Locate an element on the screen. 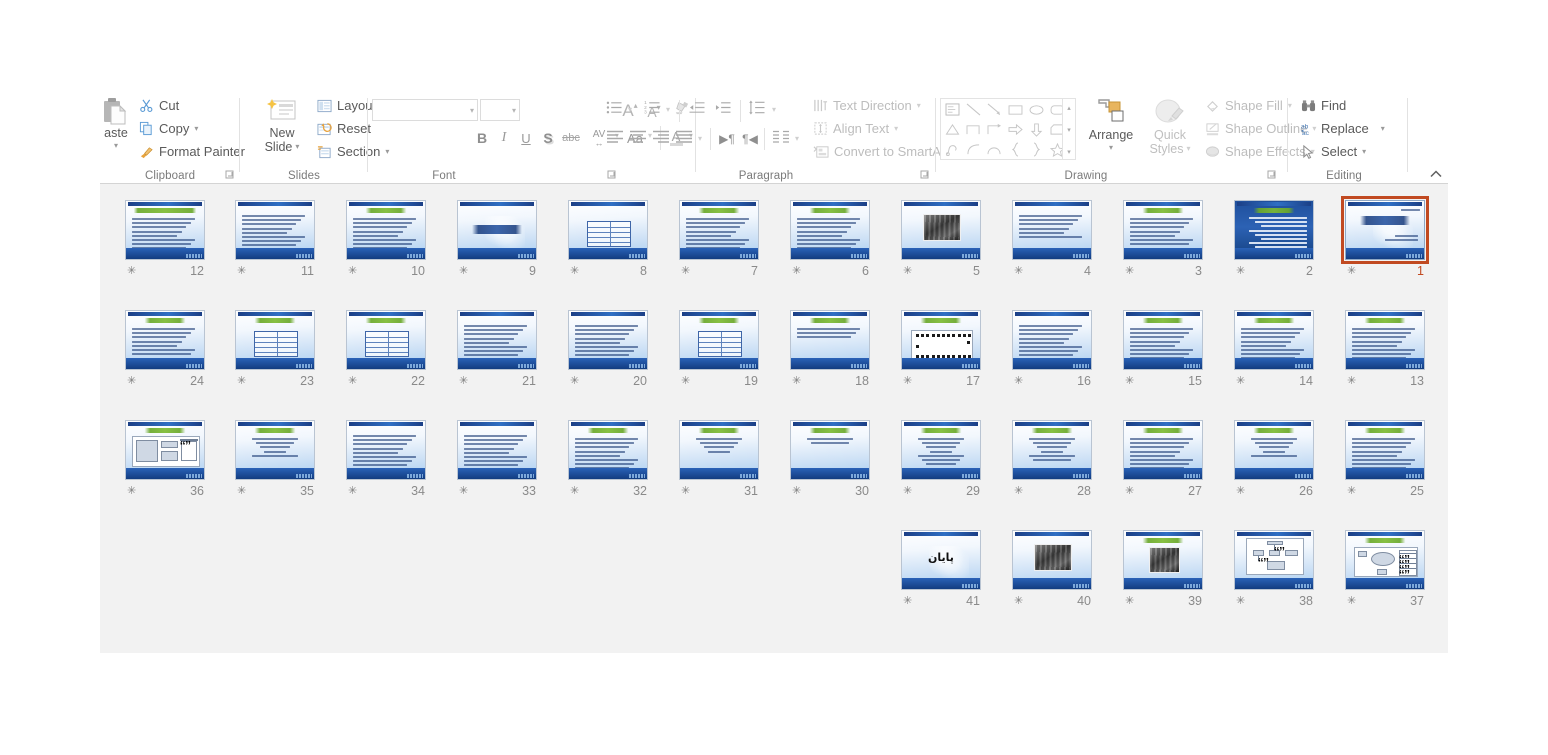 This screenshot has width=1548, height=755. strikethrough-button: abc is located at coordinates (571, 138).